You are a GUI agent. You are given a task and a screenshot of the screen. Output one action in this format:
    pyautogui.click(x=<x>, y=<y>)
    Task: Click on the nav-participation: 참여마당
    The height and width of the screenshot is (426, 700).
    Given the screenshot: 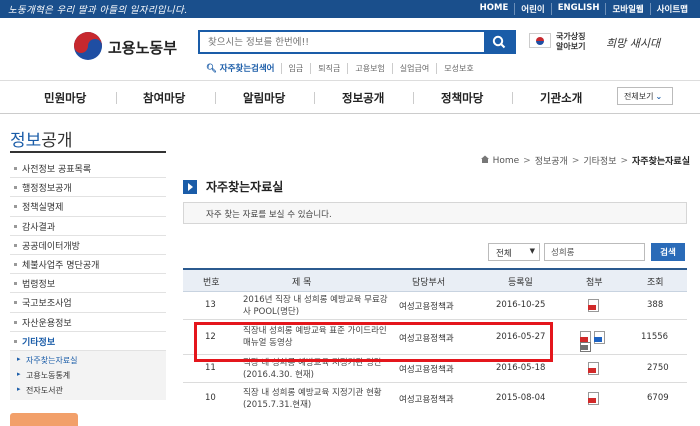 What is the action you would take?
    pyautogui.click(x=164, y=98)
    